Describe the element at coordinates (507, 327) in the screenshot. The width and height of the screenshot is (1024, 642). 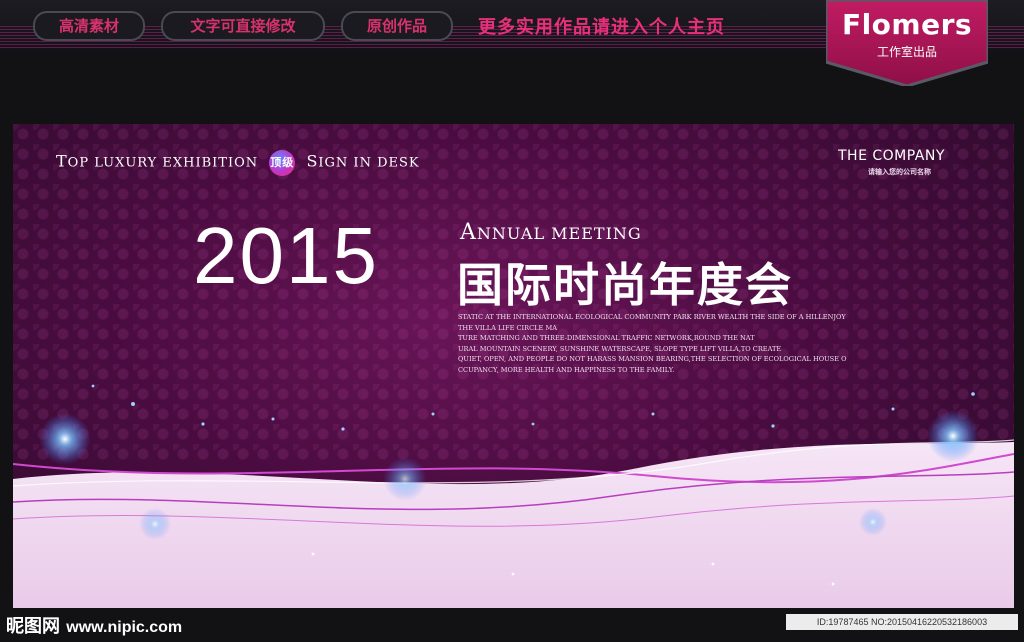
I see `description-line: THE VILLA LIFE CIRCLE MA` at that location.